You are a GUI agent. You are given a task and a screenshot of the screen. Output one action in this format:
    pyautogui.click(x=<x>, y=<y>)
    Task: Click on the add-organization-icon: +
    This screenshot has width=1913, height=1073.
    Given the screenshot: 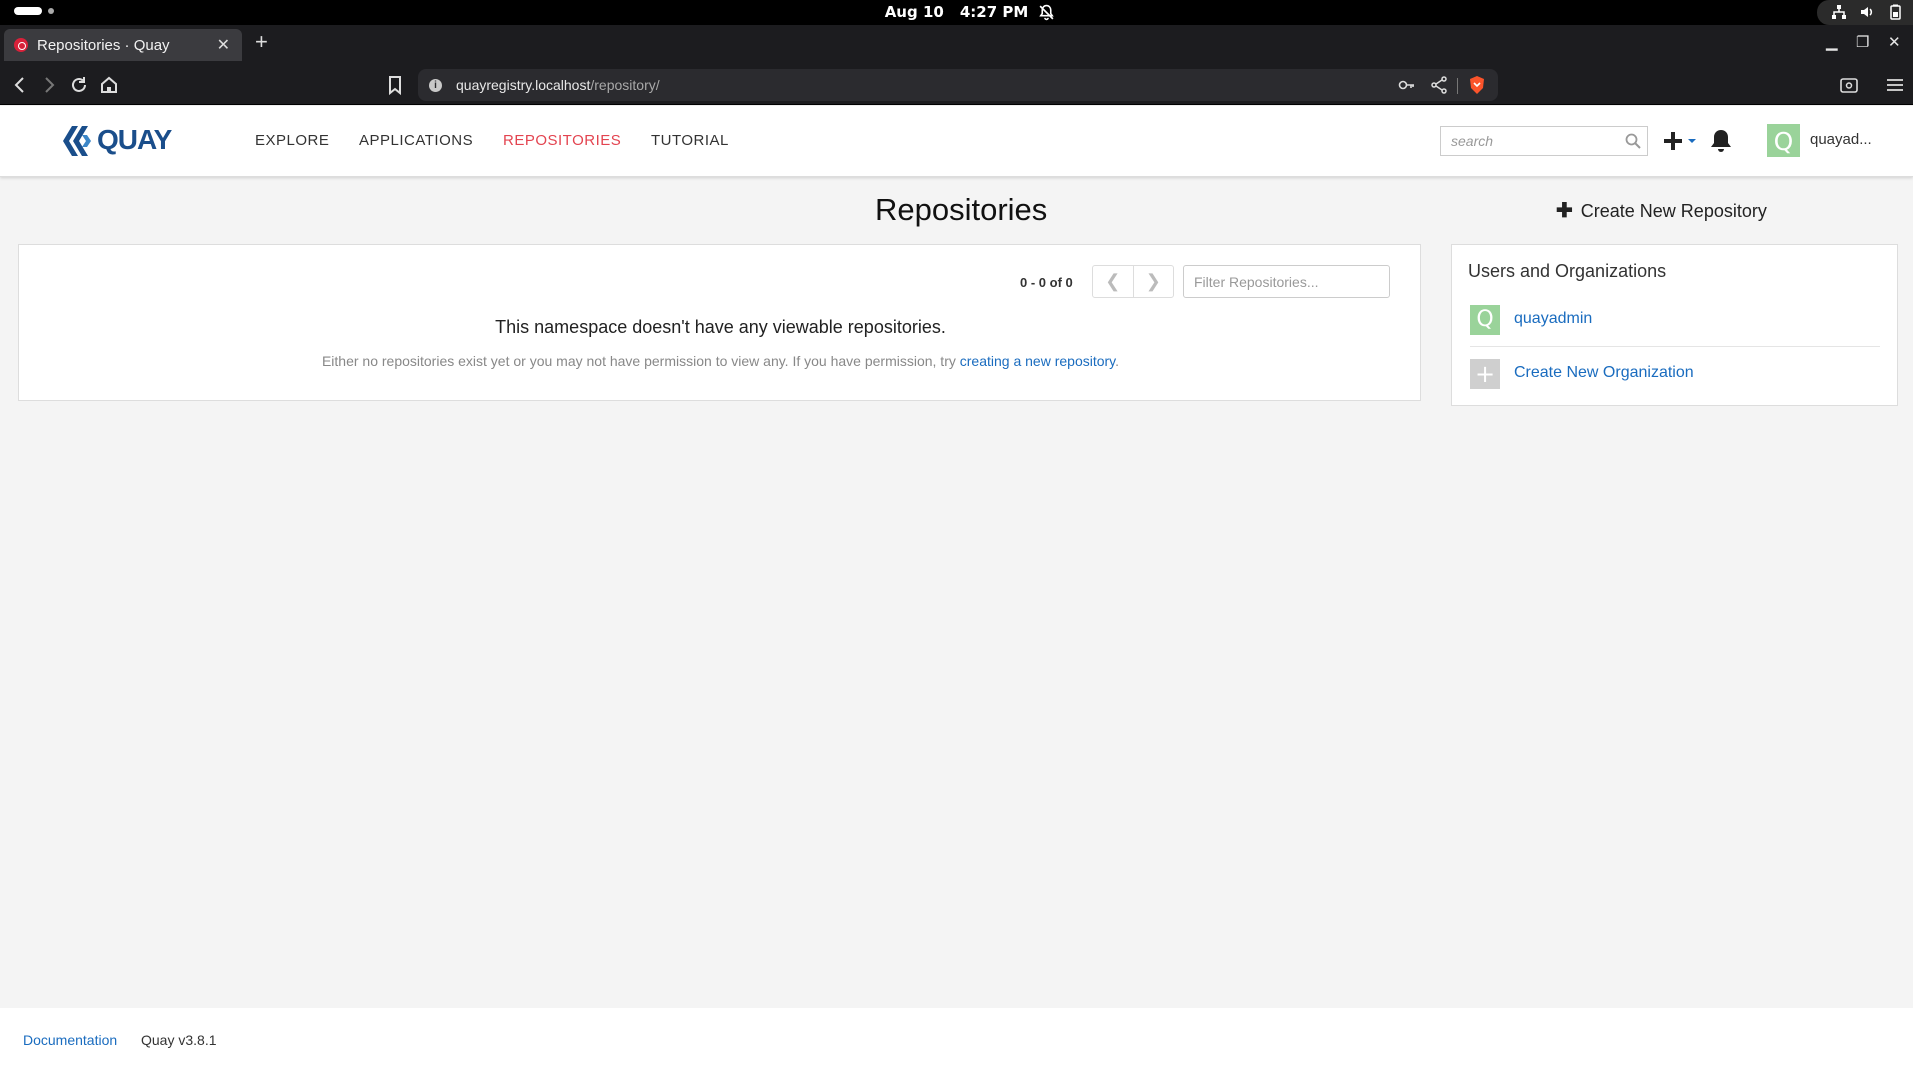 What is the action you would take?
    pyautogui.click(x=1485, y=374)
    